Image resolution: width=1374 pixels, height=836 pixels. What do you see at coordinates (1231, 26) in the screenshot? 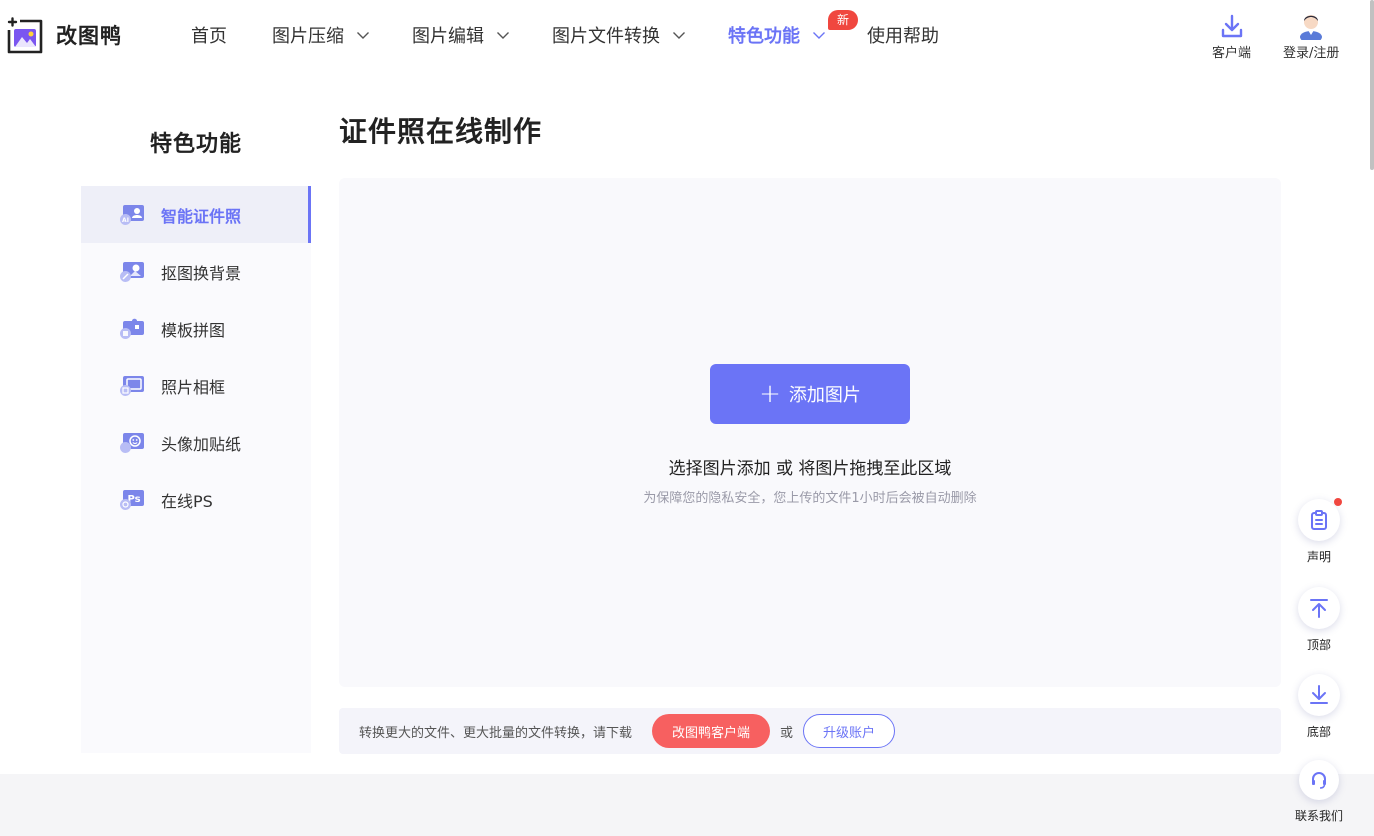
I see `download-icon` at bounding box center [1231, 26].